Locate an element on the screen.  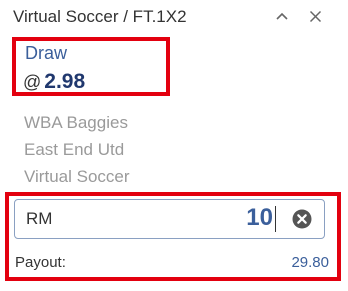
odds-value: 2.98 is located at coordinates (65, 81).